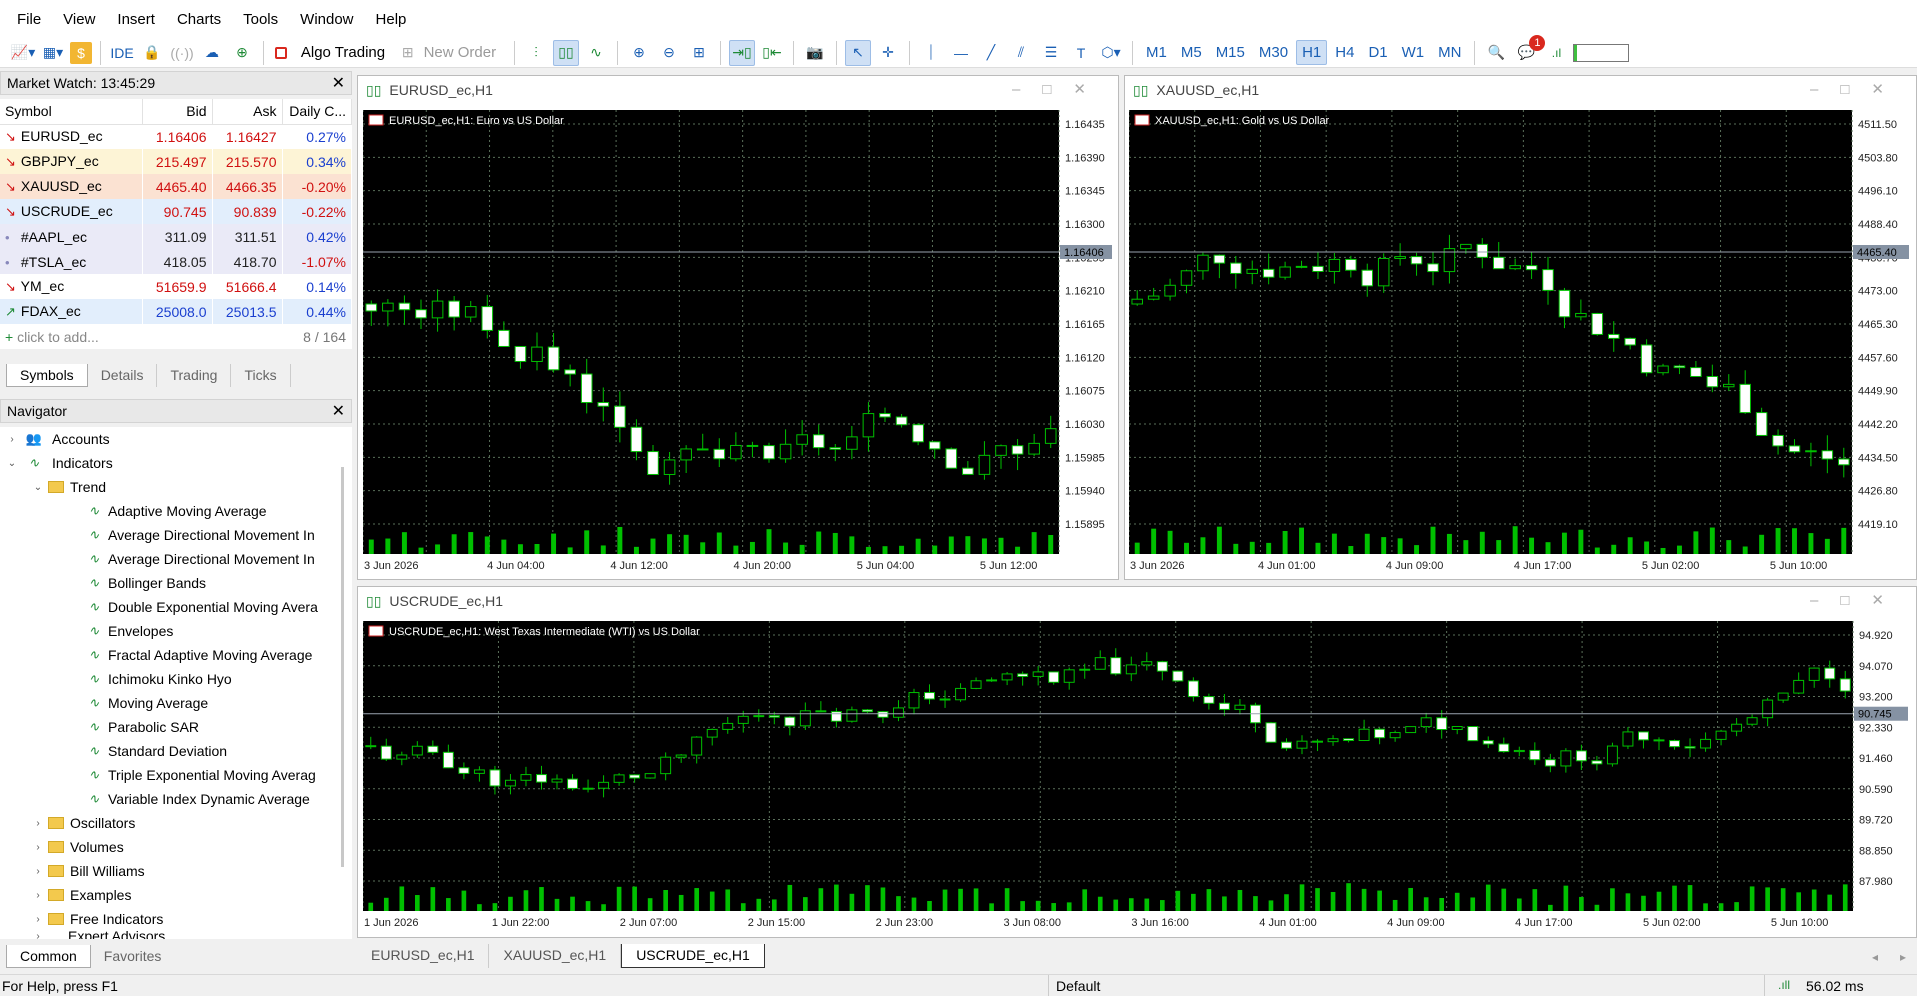  Describe the element at coordinates (176, 136) in the screenshot. I see `market-watch-row: ↘ EURUSD_ec 1.16406 1.16427 0.27%` at that location.